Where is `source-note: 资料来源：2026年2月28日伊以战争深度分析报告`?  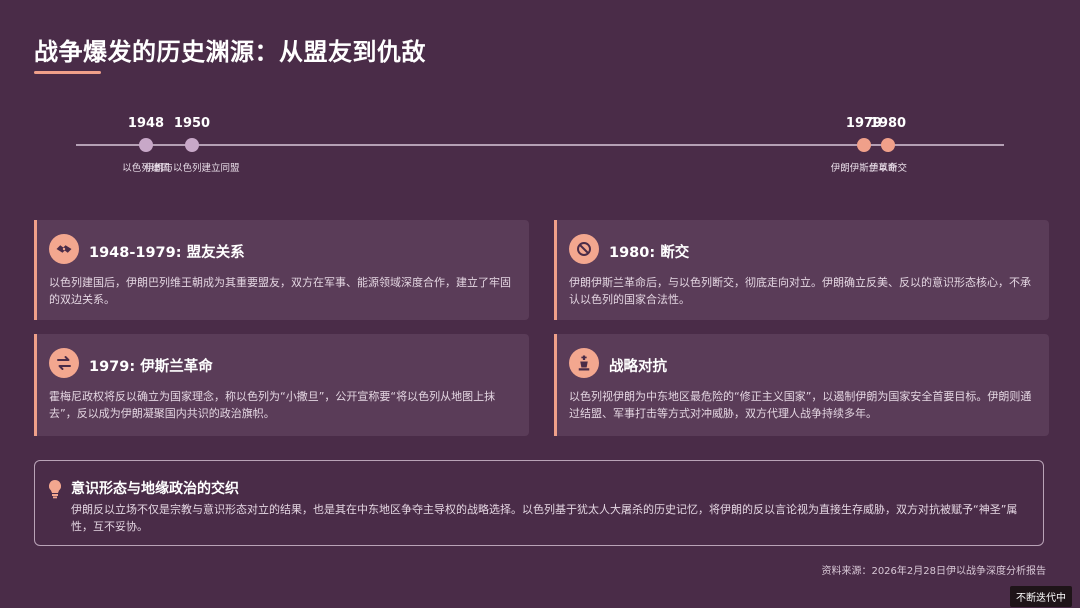 source-note: 资料来源：2026年2月28日伊以战争深度分析报告 is located at coordinates (933, 571).